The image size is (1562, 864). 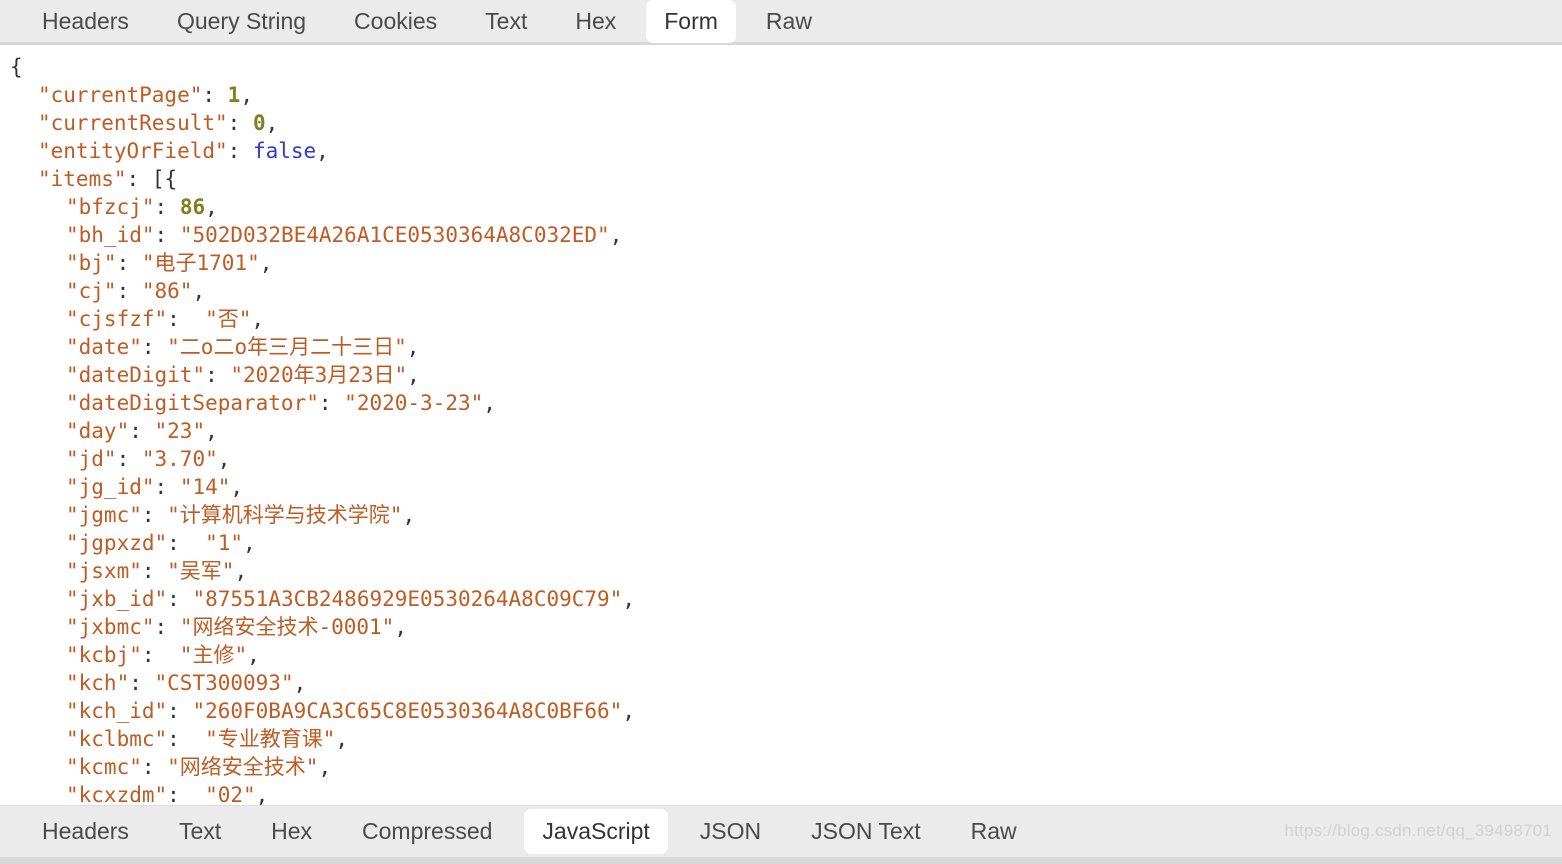 What do you see at coordinates (781, 347) in the screenshot?
I see `json-line: "date": "二o二o年三月二十三日",` at bounding box center [781, 347].